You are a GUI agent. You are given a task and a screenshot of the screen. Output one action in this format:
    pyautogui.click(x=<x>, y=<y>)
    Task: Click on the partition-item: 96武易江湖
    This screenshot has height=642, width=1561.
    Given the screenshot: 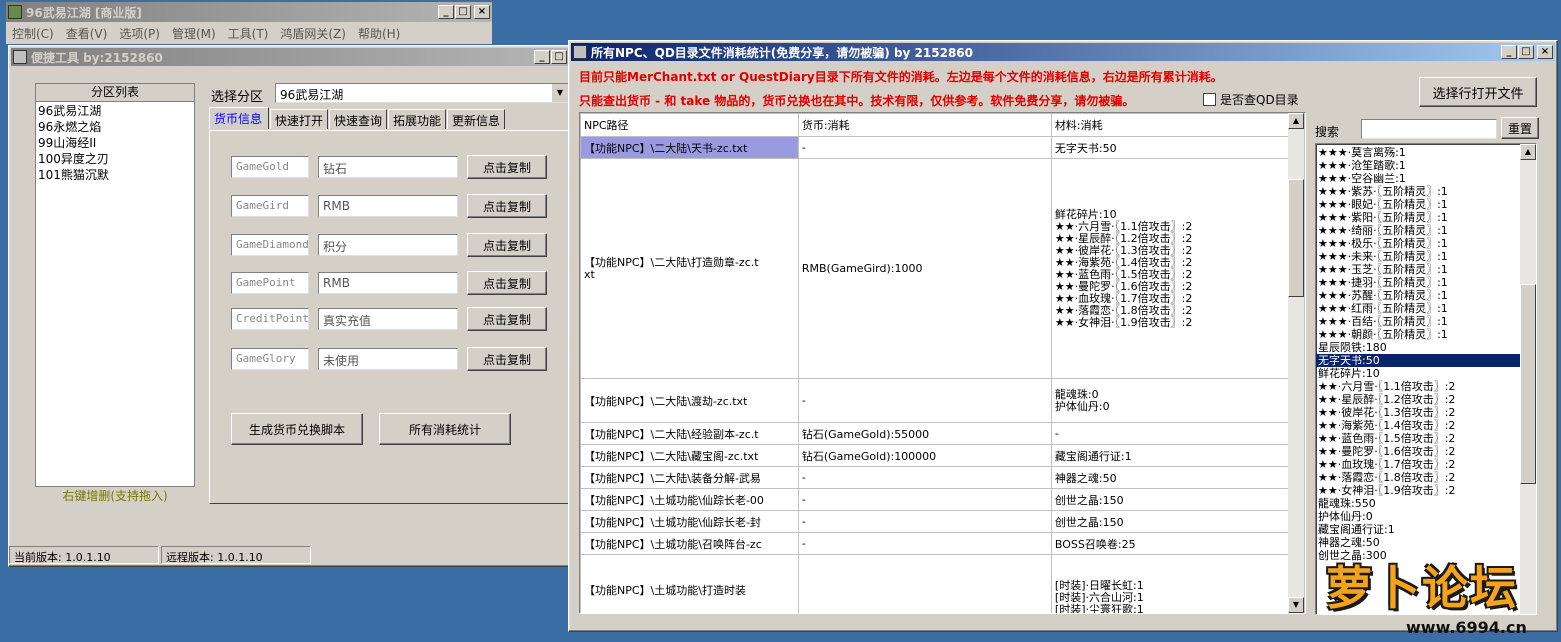 What is the action you would take?
    pyautogui.click(x=115, y=111)
    